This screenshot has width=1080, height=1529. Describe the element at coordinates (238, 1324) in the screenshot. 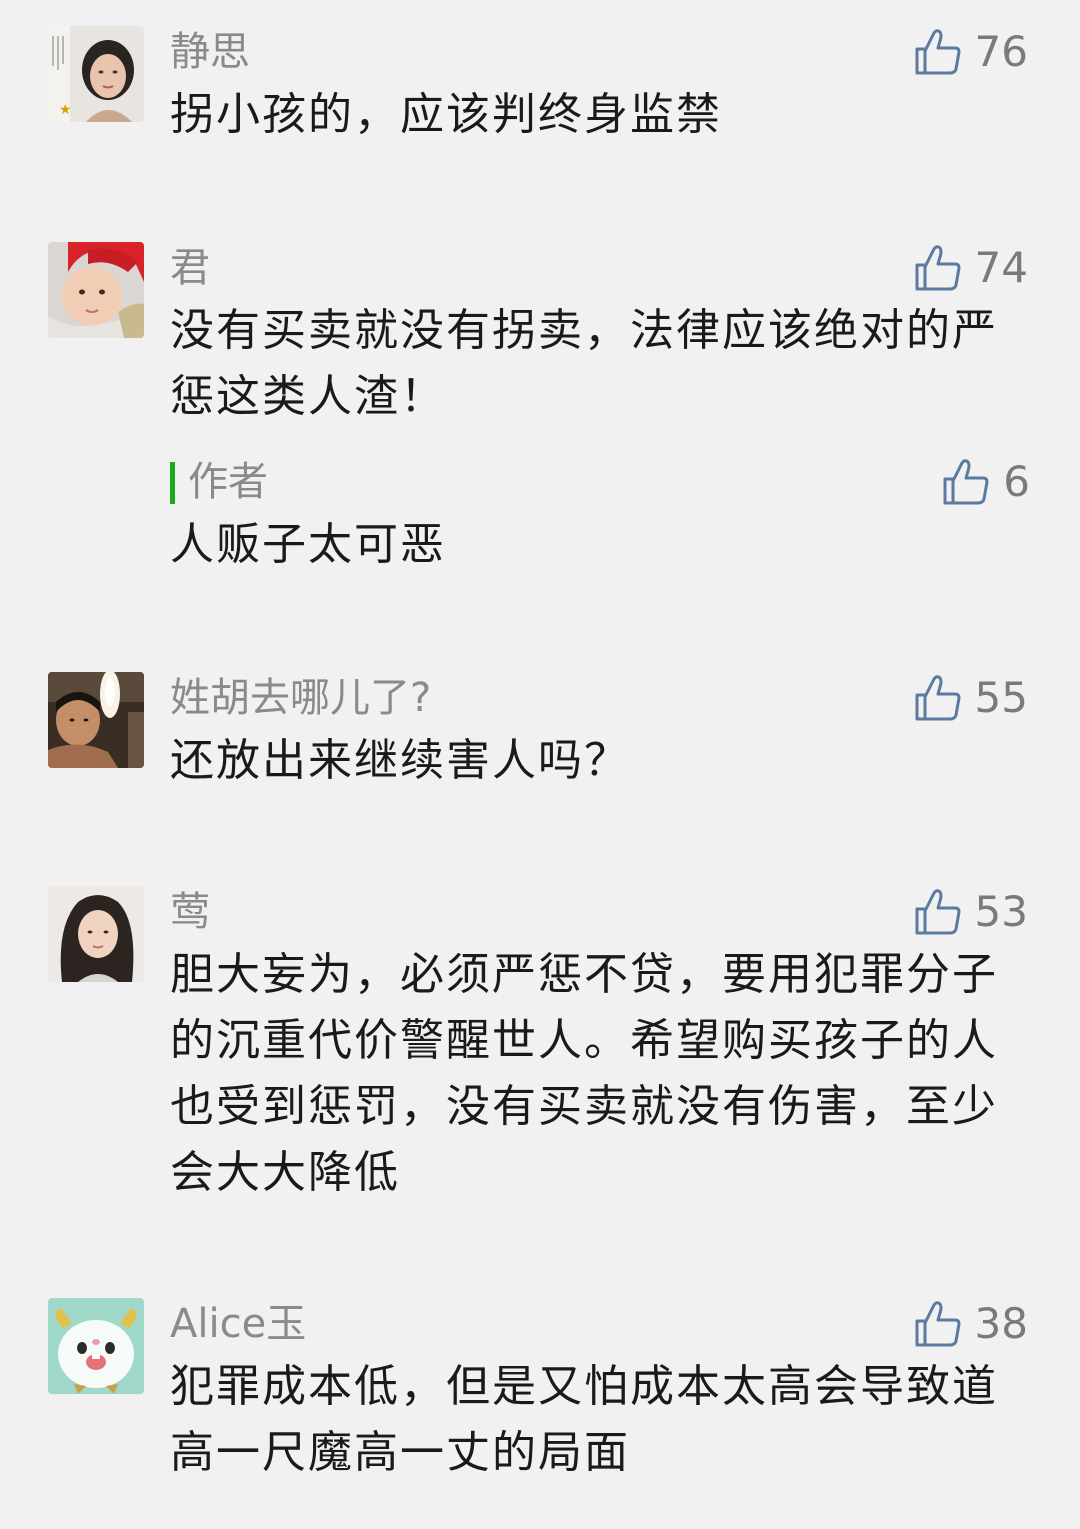

I see `nickname: Alice玉` at that location.